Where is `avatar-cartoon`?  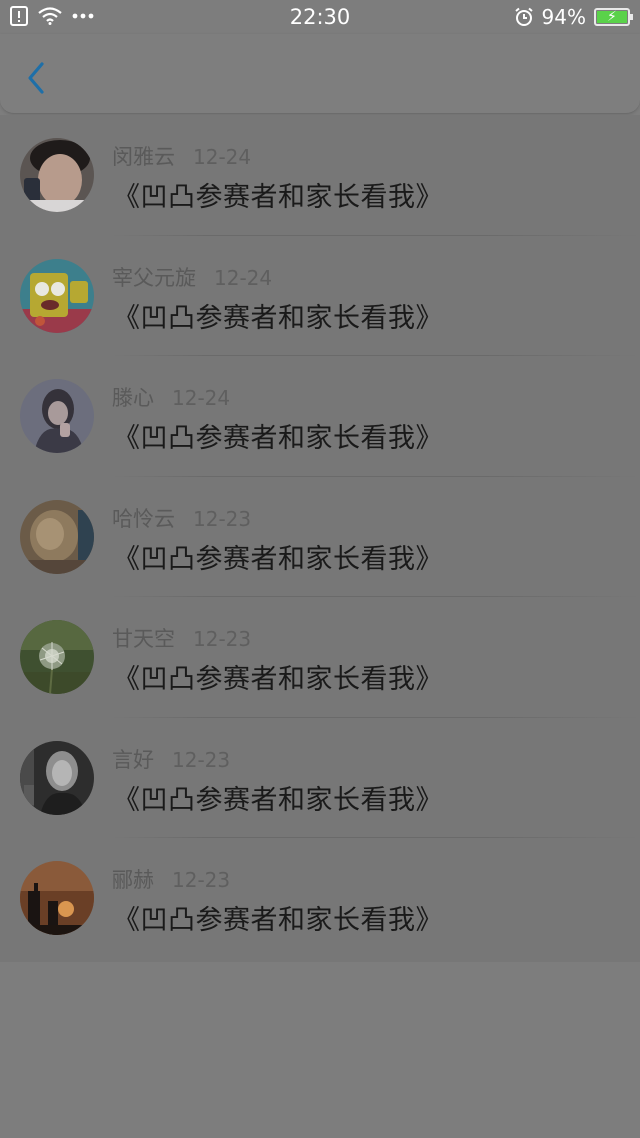
avatar-cartoon is located at coordinates (57, 295).